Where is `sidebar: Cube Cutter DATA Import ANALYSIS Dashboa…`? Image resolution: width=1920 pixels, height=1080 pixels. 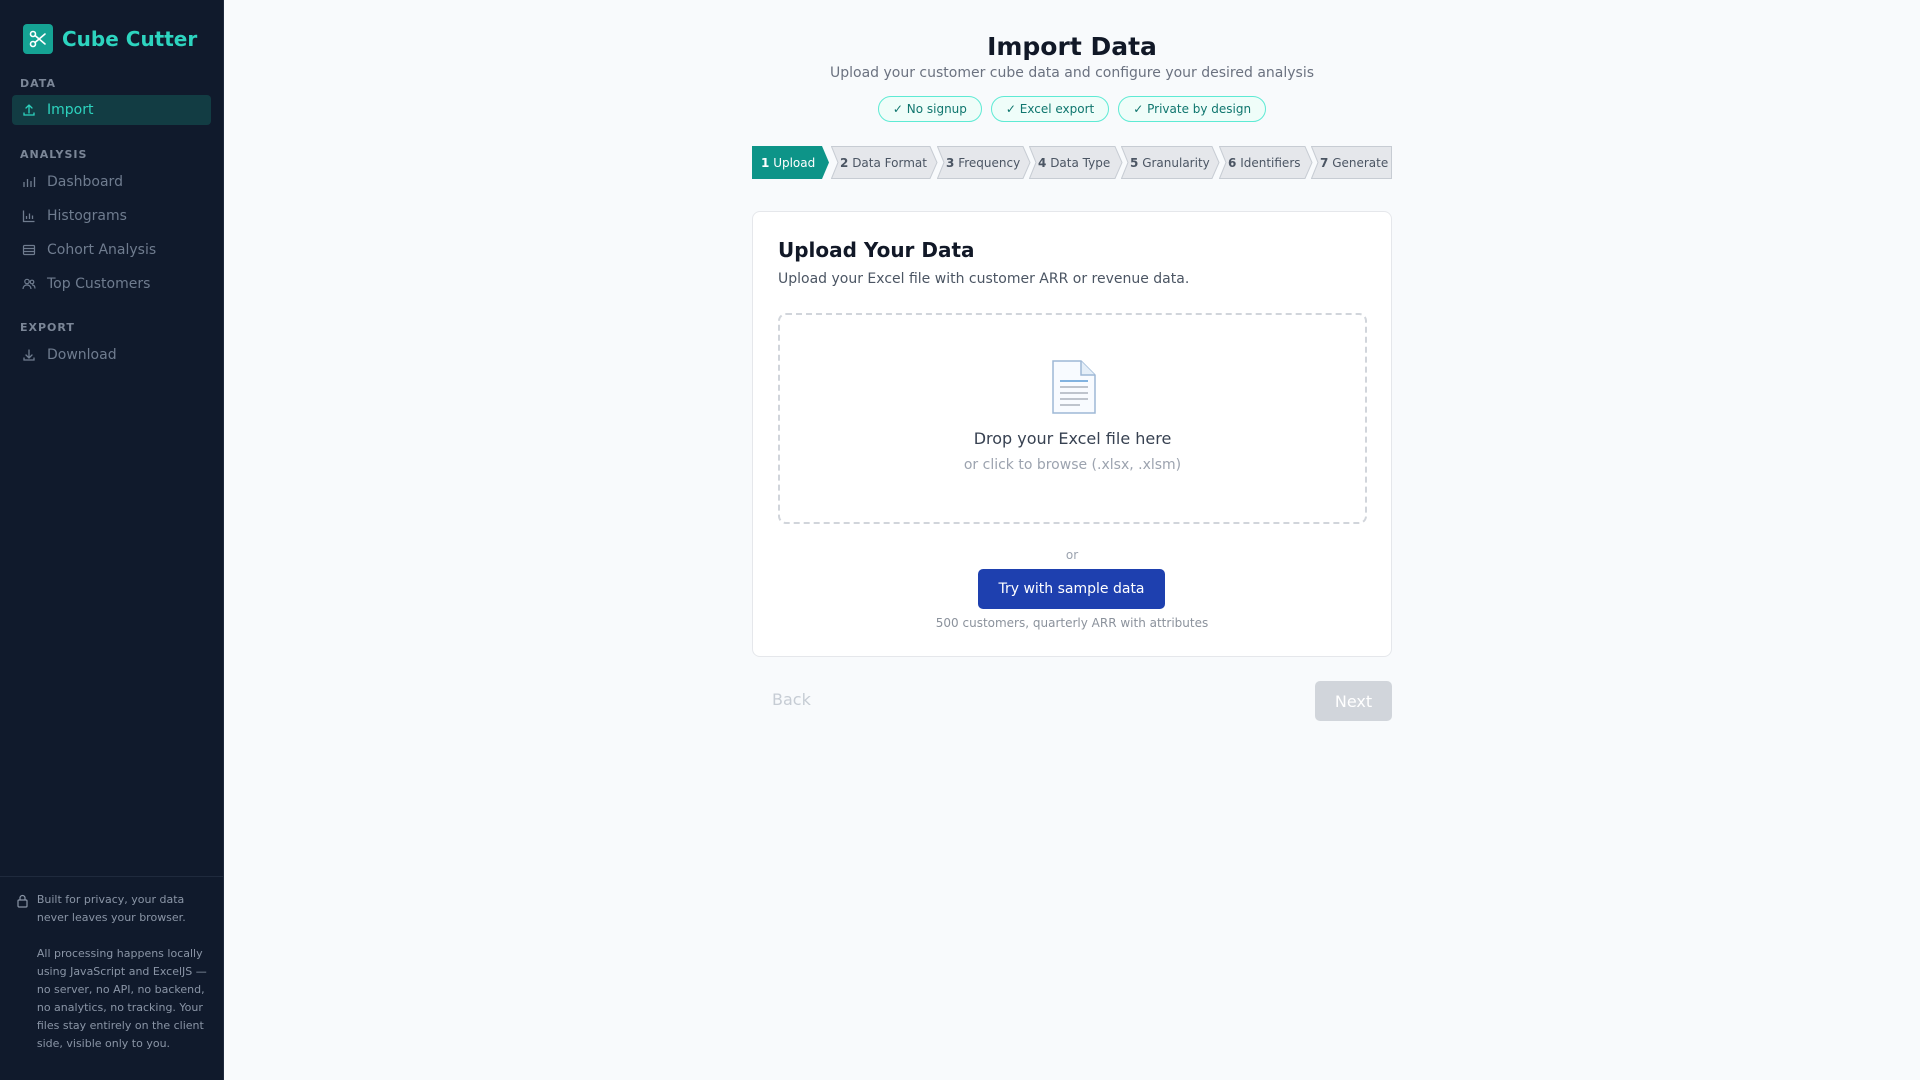 sidebar: Cube Cutter DATA Import ANALYSIS Dashboa… is located at coordinates (112, 540).